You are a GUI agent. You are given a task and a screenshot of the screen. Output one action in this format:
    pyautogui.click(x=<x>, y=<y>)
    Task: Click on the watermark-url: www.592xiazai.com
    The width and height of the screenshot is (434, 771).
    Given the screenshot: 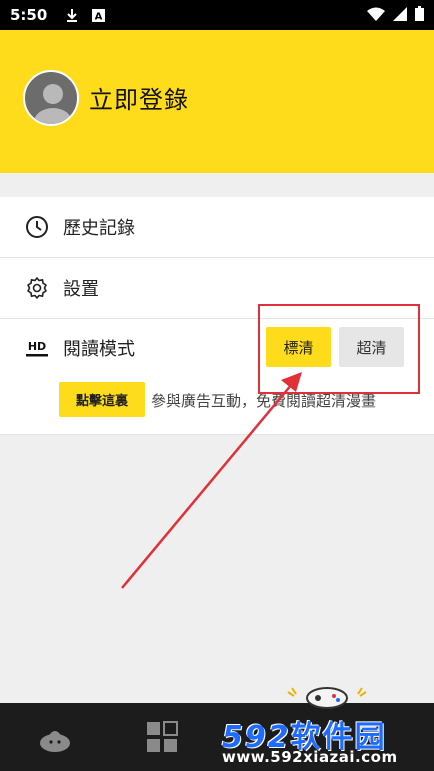 What is the action you would take?
    pyautogui.click(x=310, y=757)
    